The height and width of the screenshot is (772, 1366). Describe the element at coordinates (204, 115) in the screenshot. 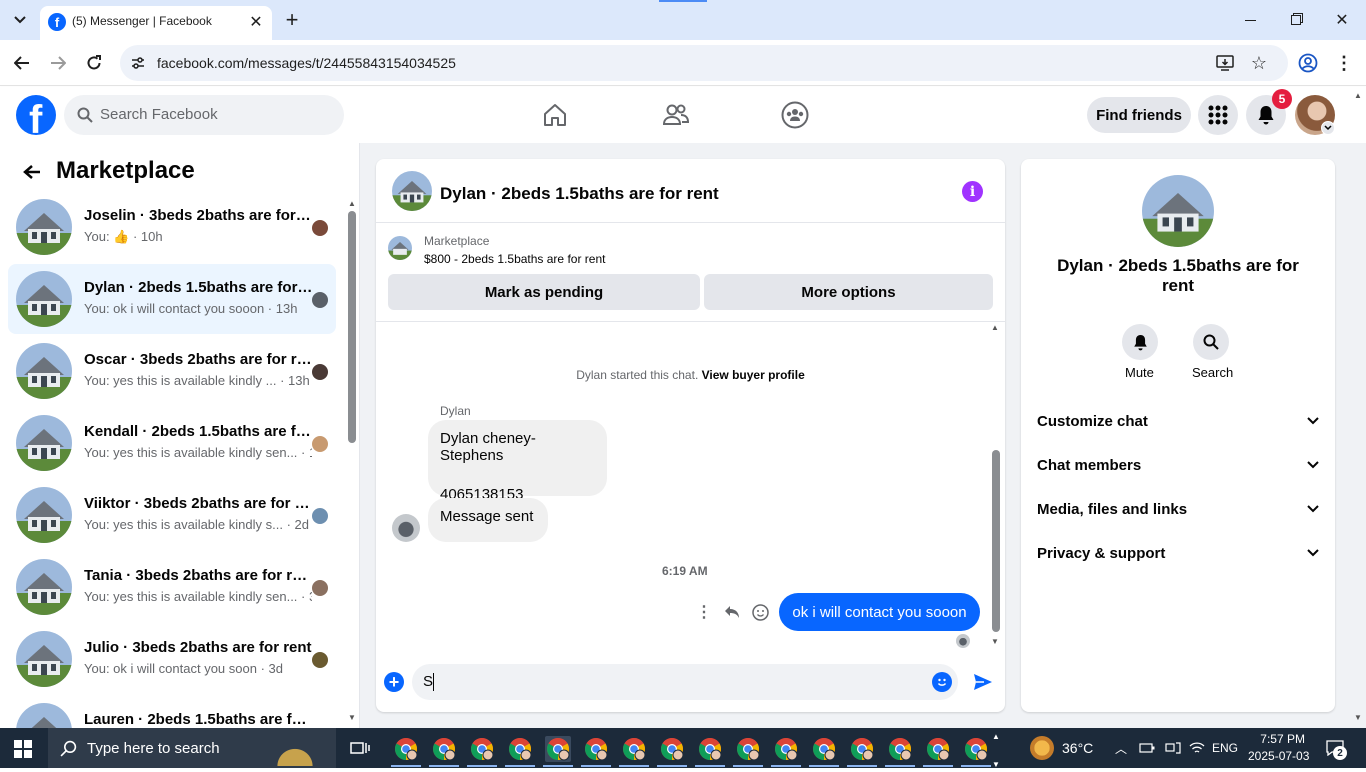

I see `facebook-search: Search Facebook` at that location.